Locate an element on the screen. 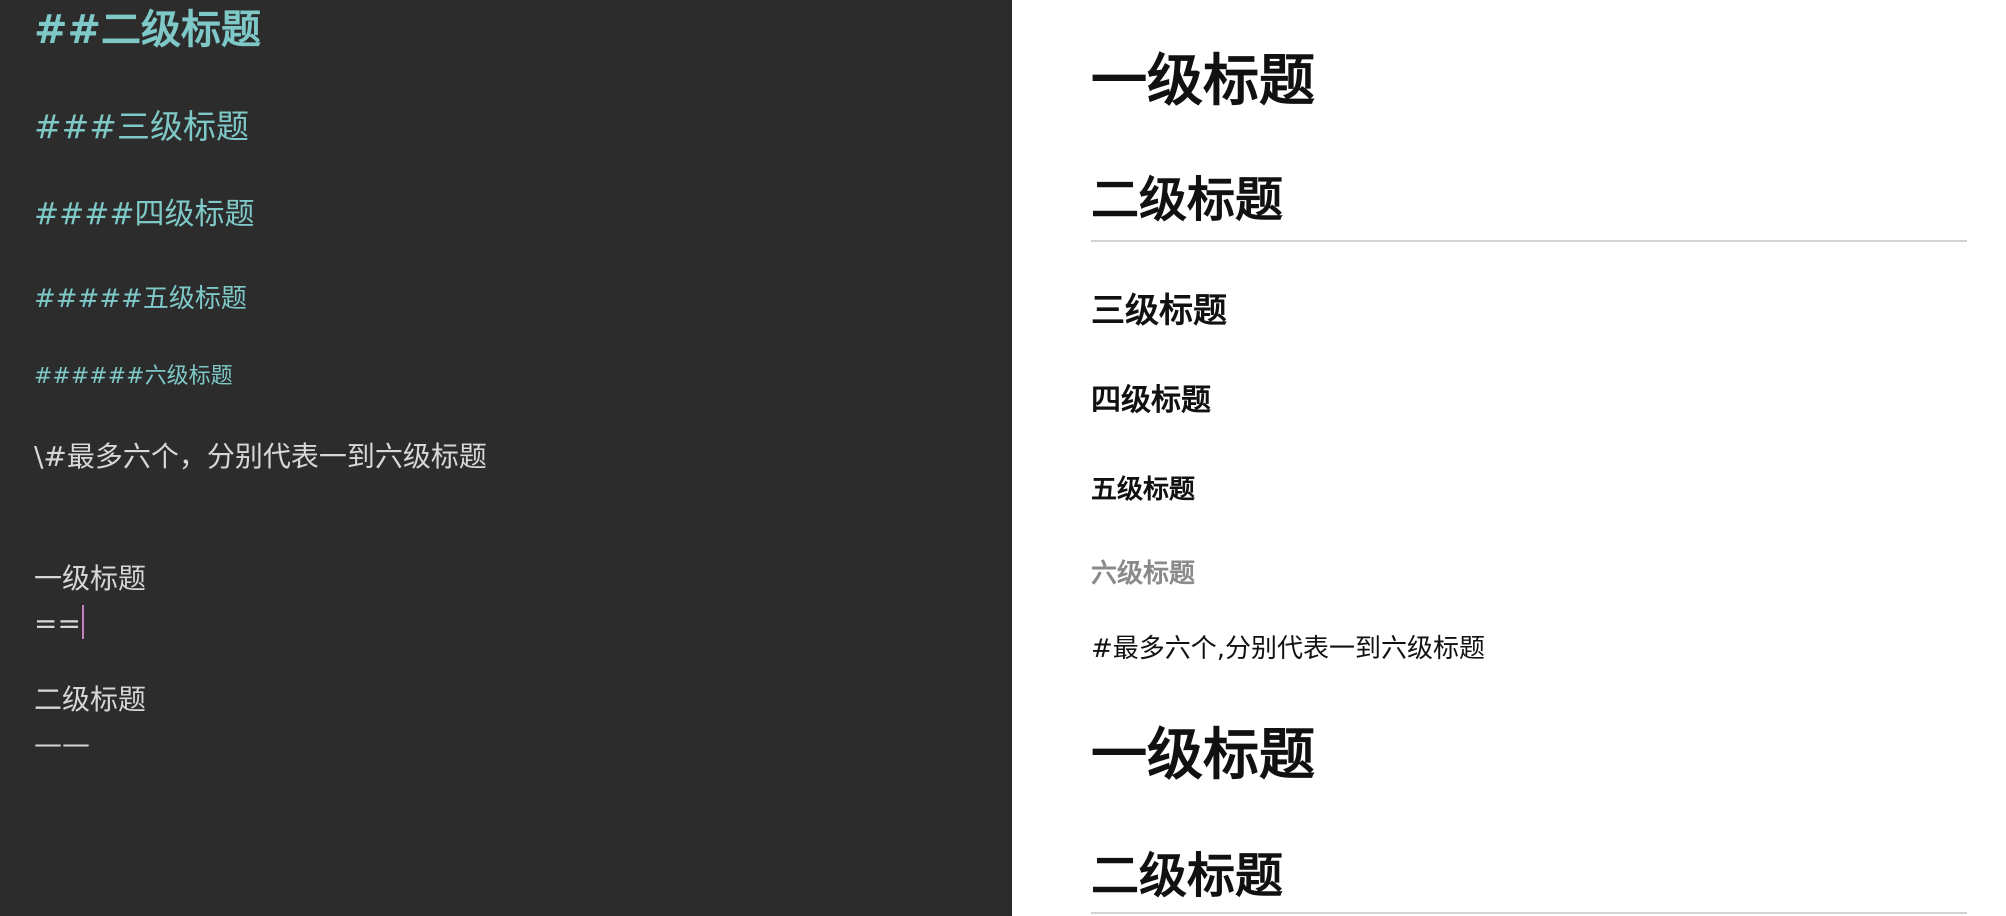  preview-h4: 四级标题 is located at coordinates (1151, 400).